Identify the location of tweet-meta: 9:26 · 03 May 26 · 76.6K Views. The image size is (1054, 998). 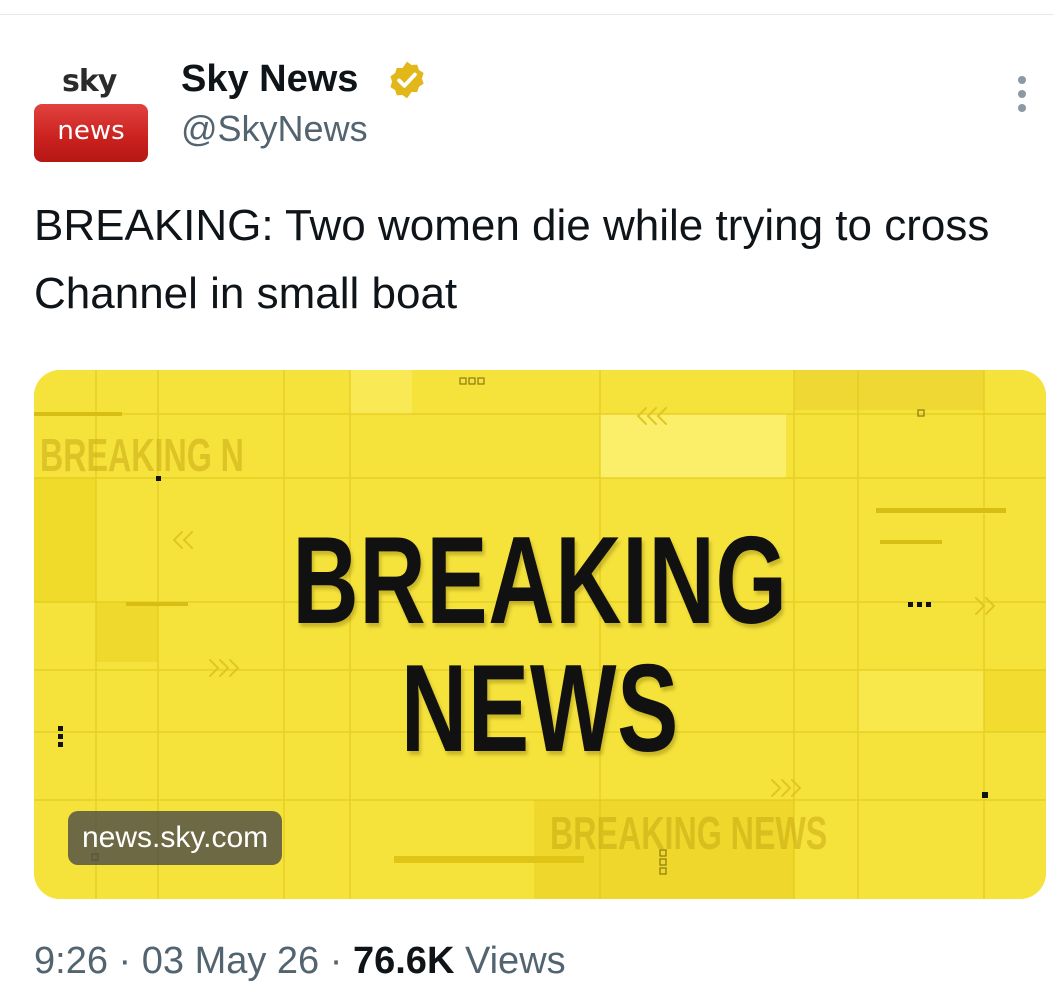
(300, 961).